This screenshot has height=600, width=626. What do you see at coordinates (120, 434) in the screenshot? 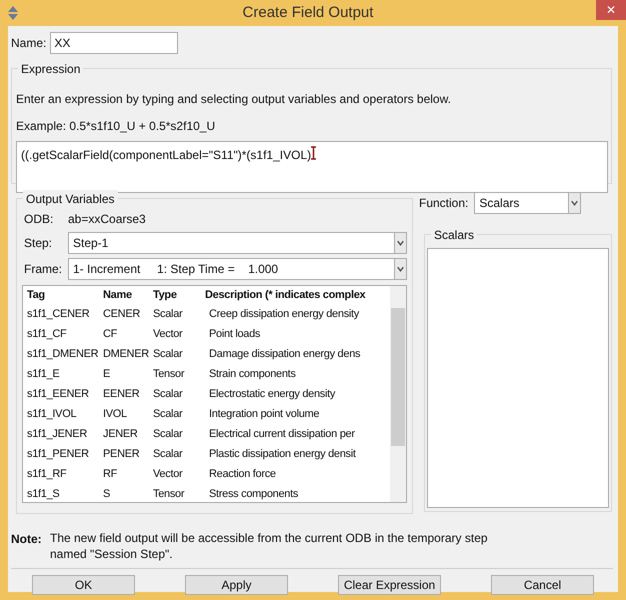
I see `table-cell: JENER` at bounding box center [120, 434].